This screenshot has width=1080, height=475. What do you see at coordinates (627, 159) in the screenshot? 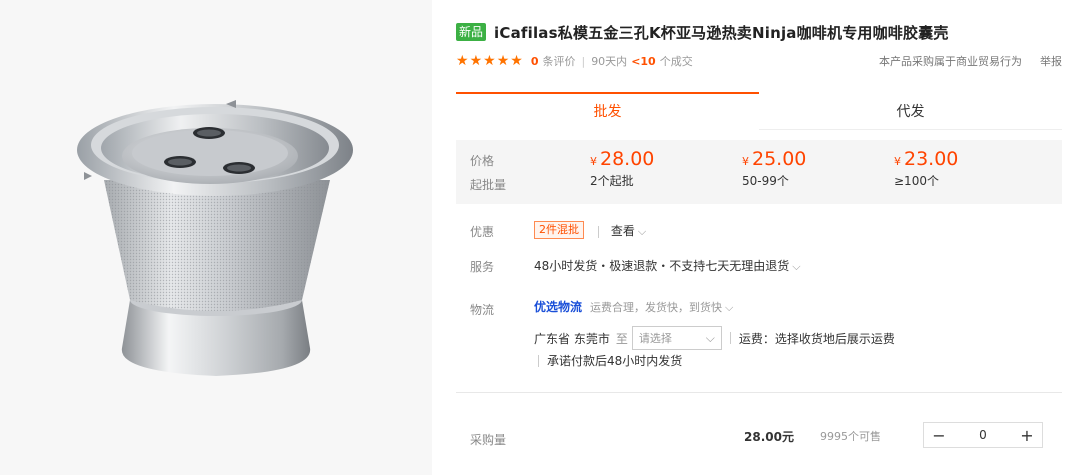
I see `tier-price: 28.00` at bounding box center [627, 159].